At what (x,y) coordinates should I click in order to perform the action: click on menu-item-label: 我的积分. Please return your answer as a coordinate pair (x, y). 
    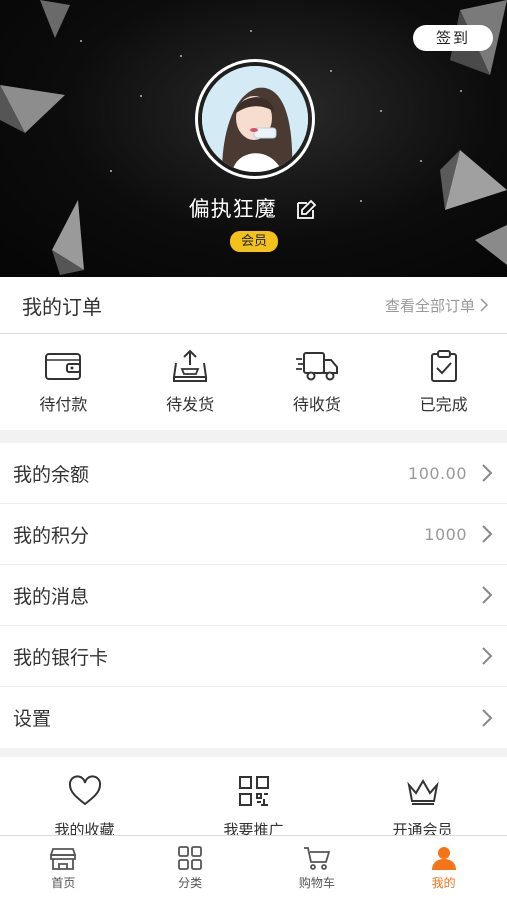
    Looking at the image, I should click on (51, 535).